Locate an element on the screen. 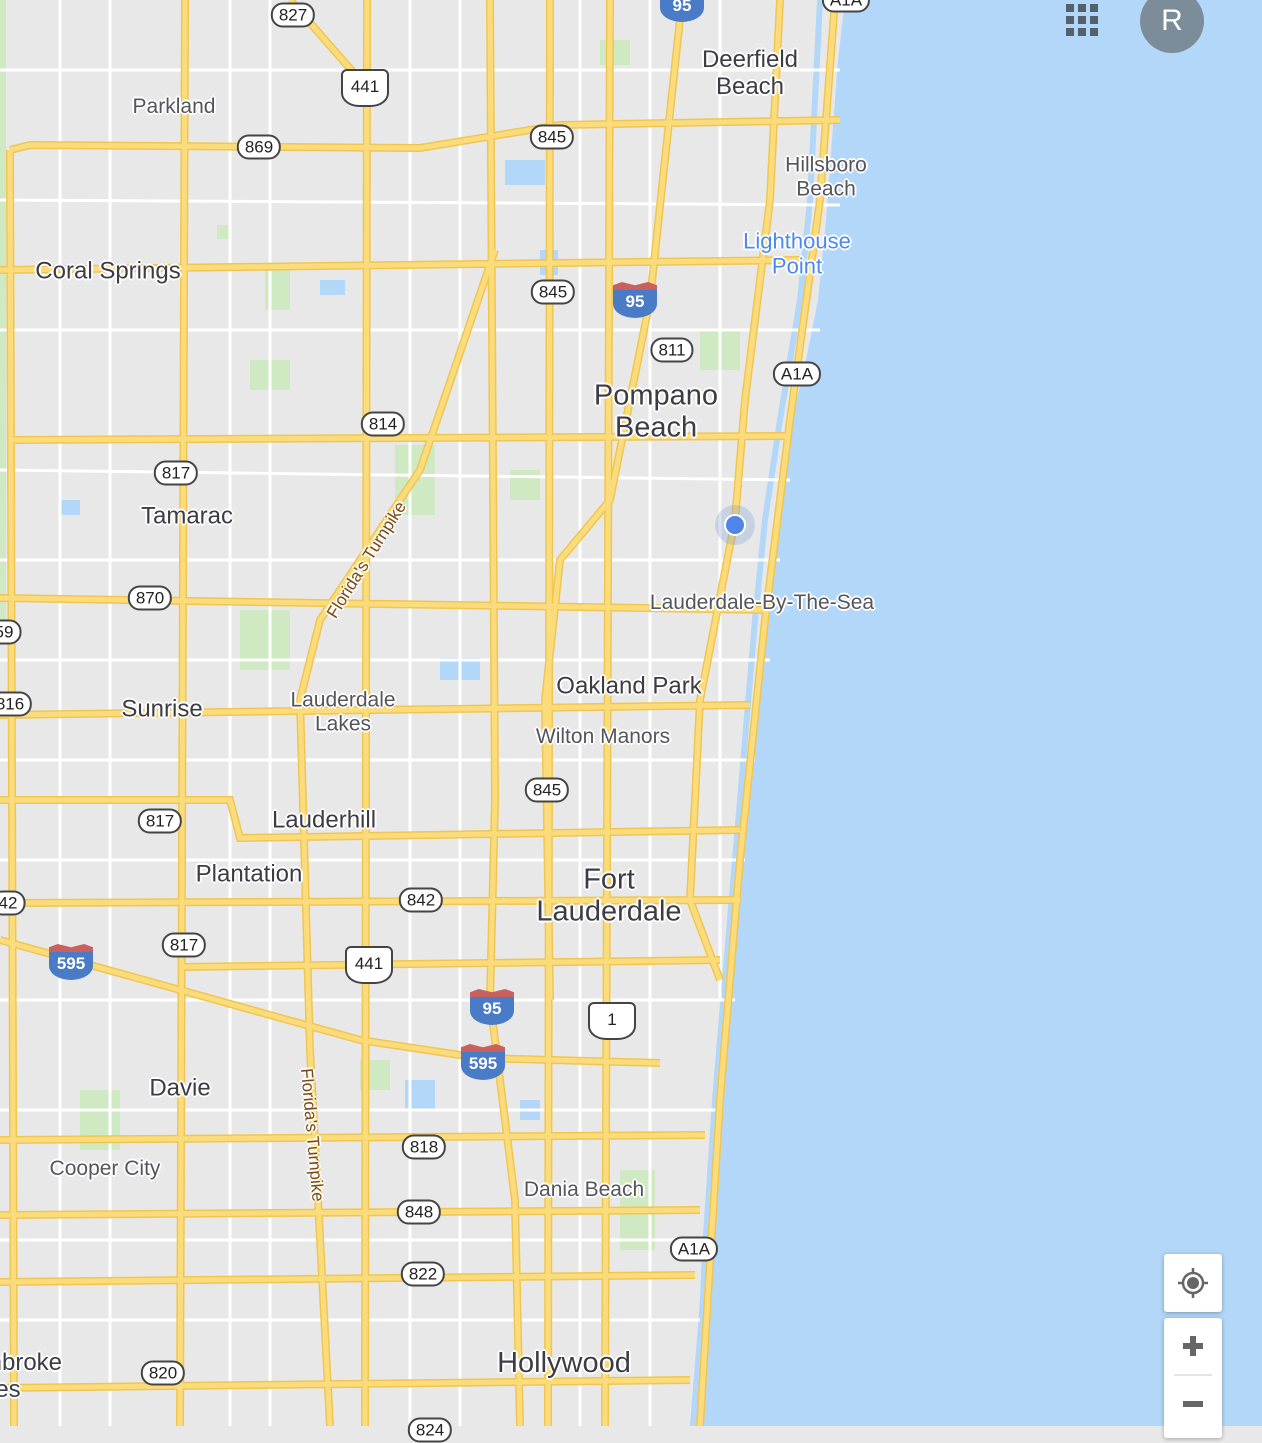 This screenshot has width=1262, height=1443. place-label: Dania Beach is located at coordinates (584, 1190).